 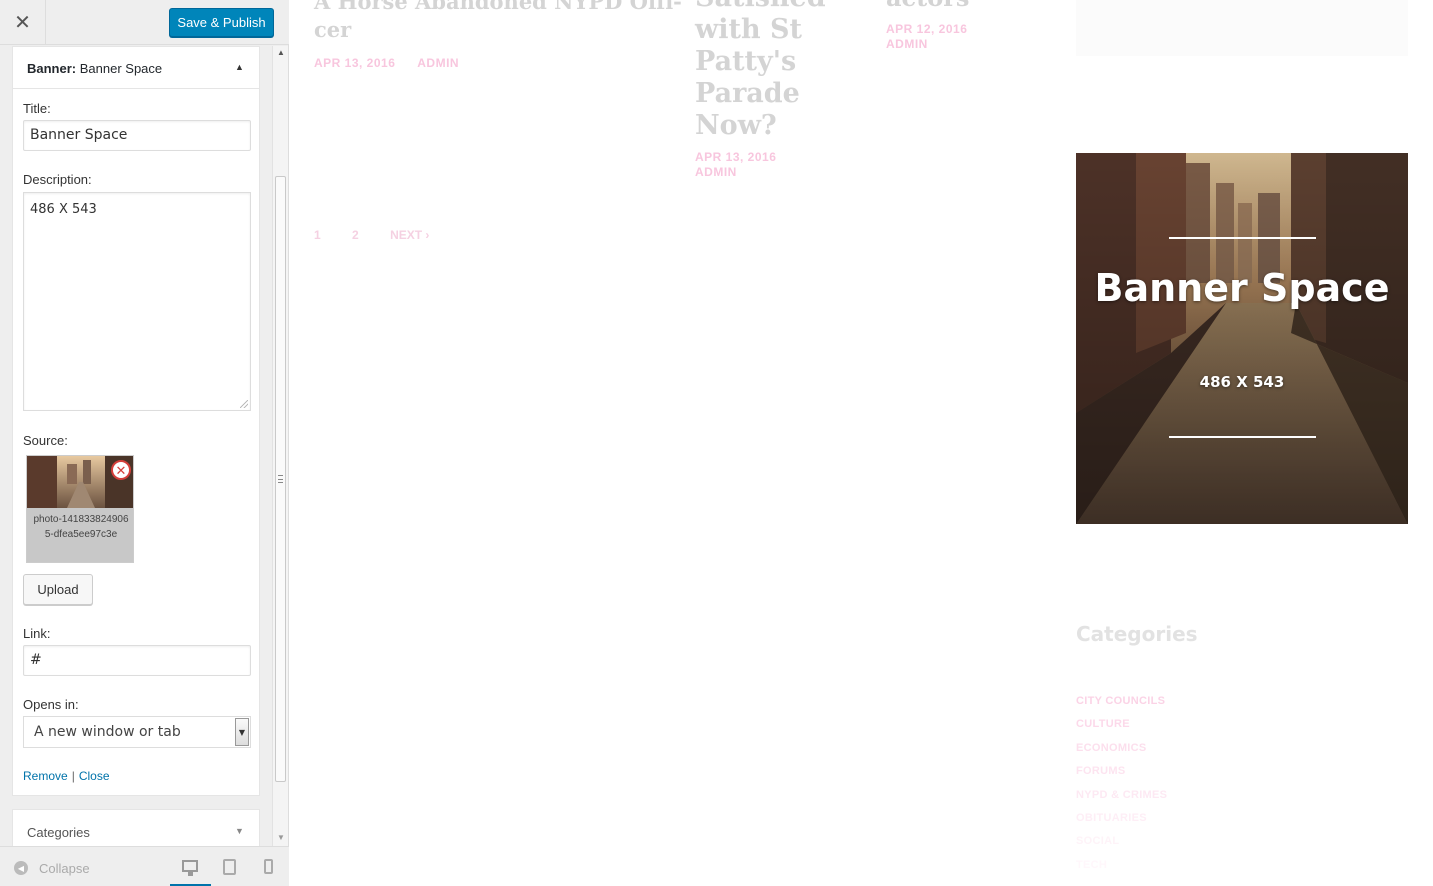 I want to click on sidebar-scrollbar: ▲ ▼, so click(x=280, y=446).